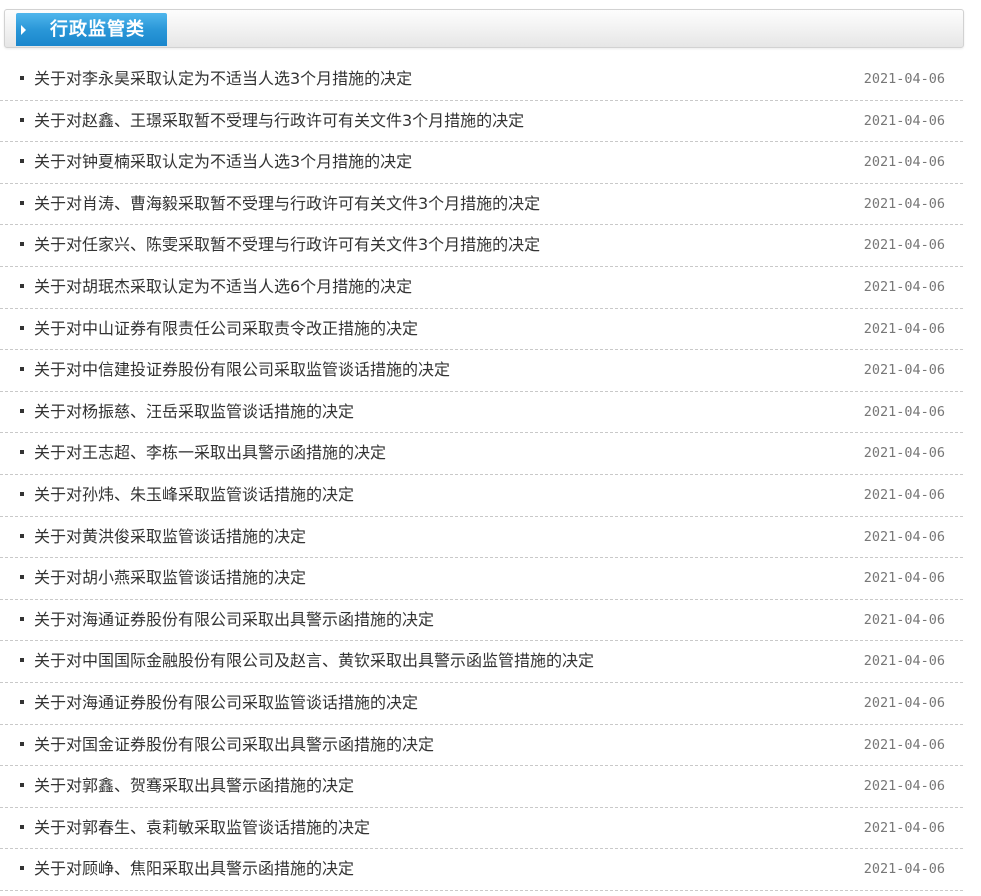 The width and height of the screenshot is (981, 896). I want to click on announcement-link: 关于对海通证券股份有限公司采取监管谈话措施的决定, so click(226, 703).